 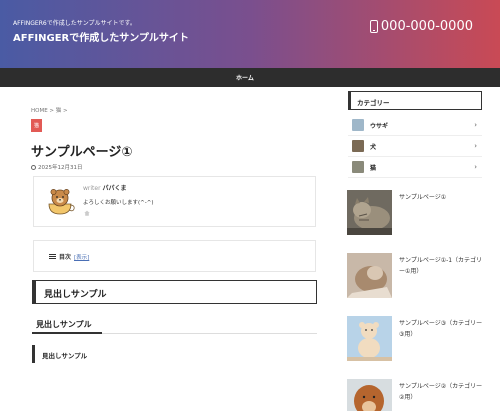 I want to click on sidebar-post-item: サンプルページ③（カテゴリー③用）, so click(x=417, y=339).